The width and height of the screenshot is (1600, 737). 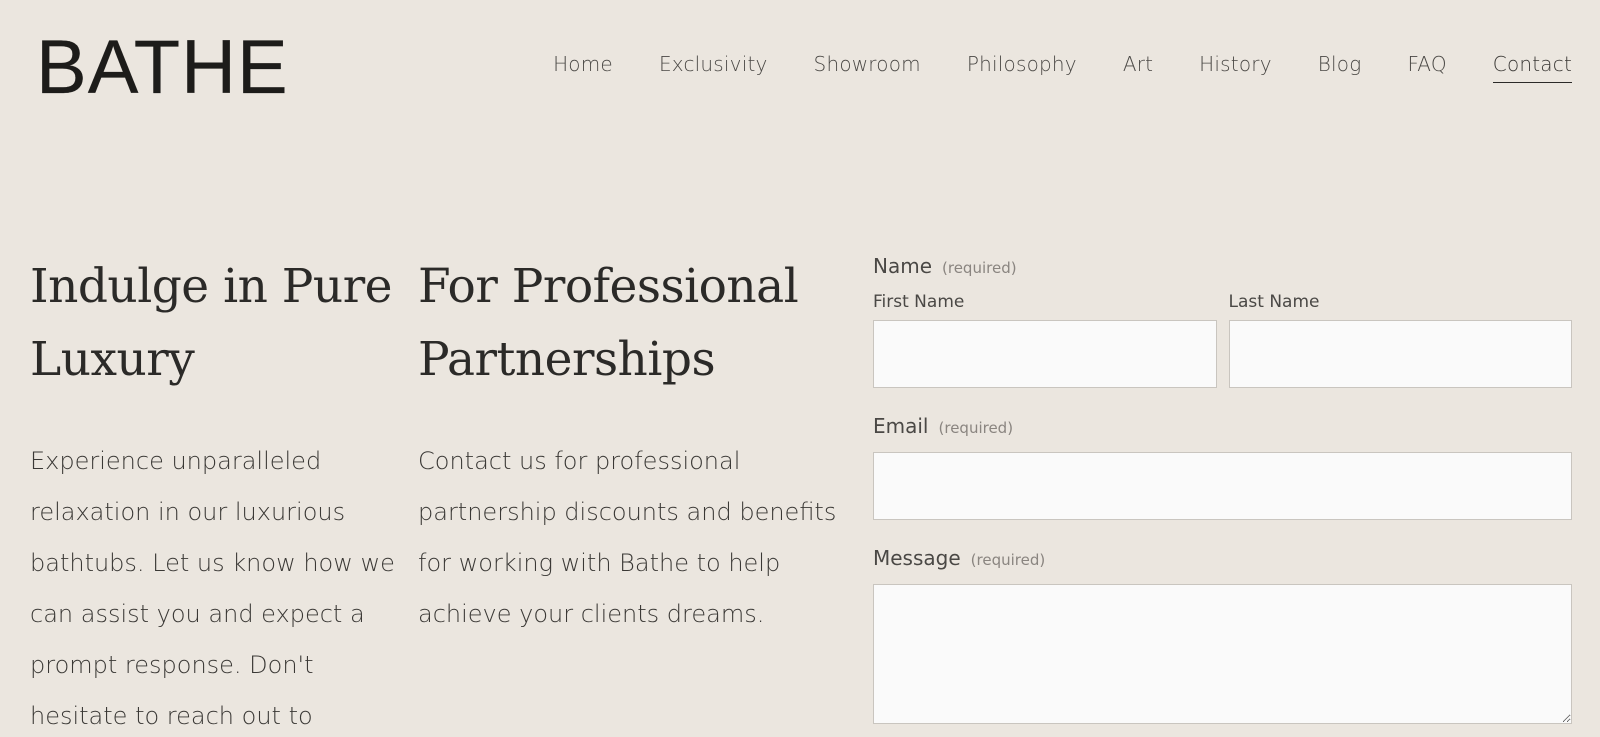 I want to click on nav-exclusivity: Exclusivity, so click(x=713, y=67).